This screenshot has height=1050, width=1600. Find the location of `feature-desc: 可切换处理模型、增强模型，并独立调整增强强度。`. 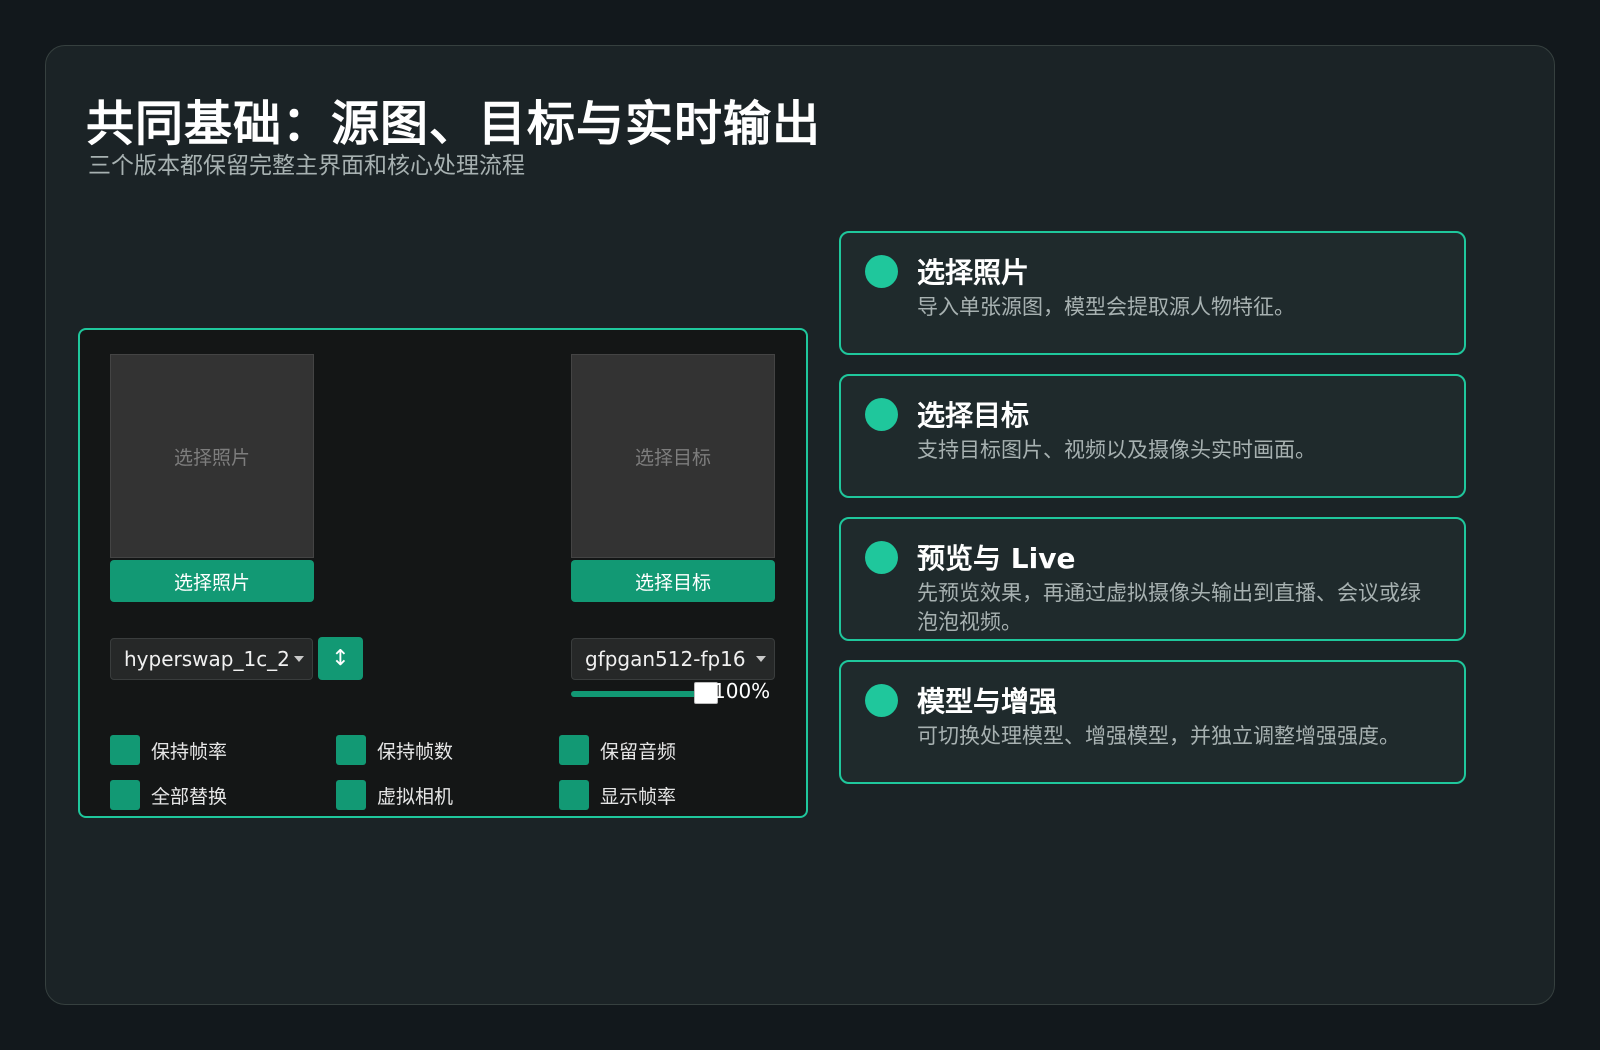

feature-desc: 可切换处理模型、增强模型，并独立调整增强强度。 is located at coordinates (1158, 736).